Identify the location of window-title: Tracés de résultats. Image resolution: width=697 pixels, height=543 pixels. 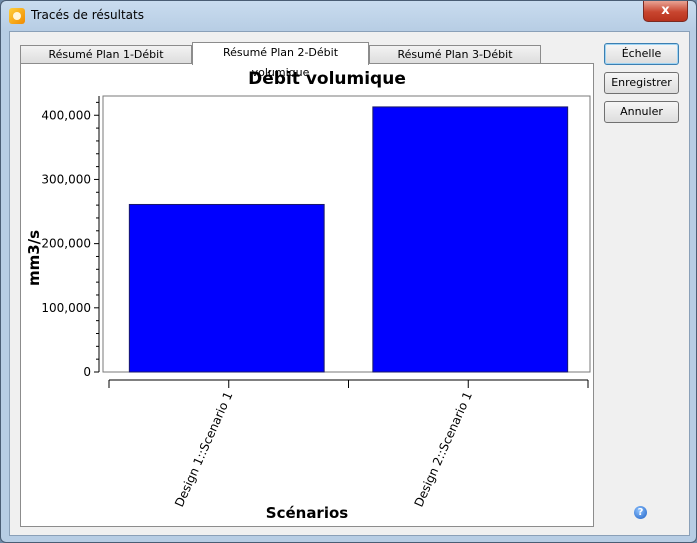
(87, 15).